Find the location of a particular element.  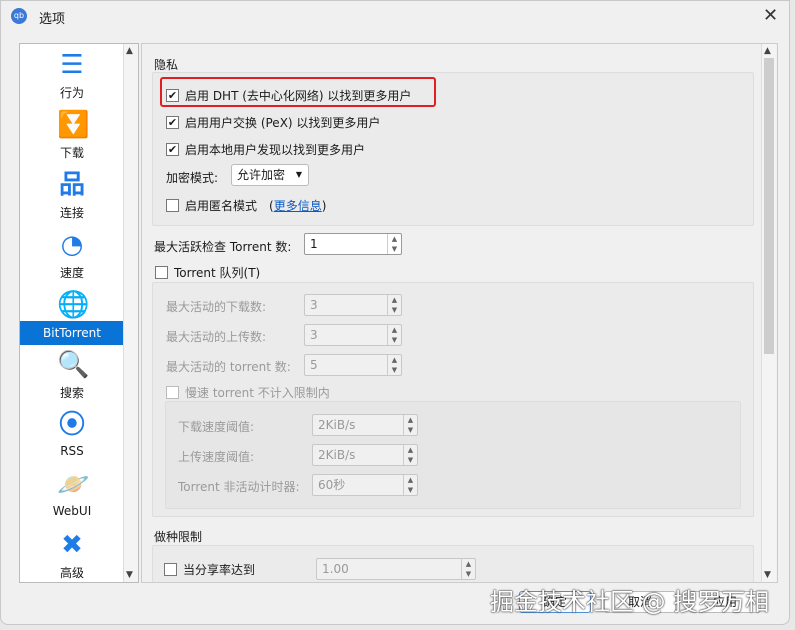

sidebar-item: 🔍 搜索 is located at coordinates (72, 376).